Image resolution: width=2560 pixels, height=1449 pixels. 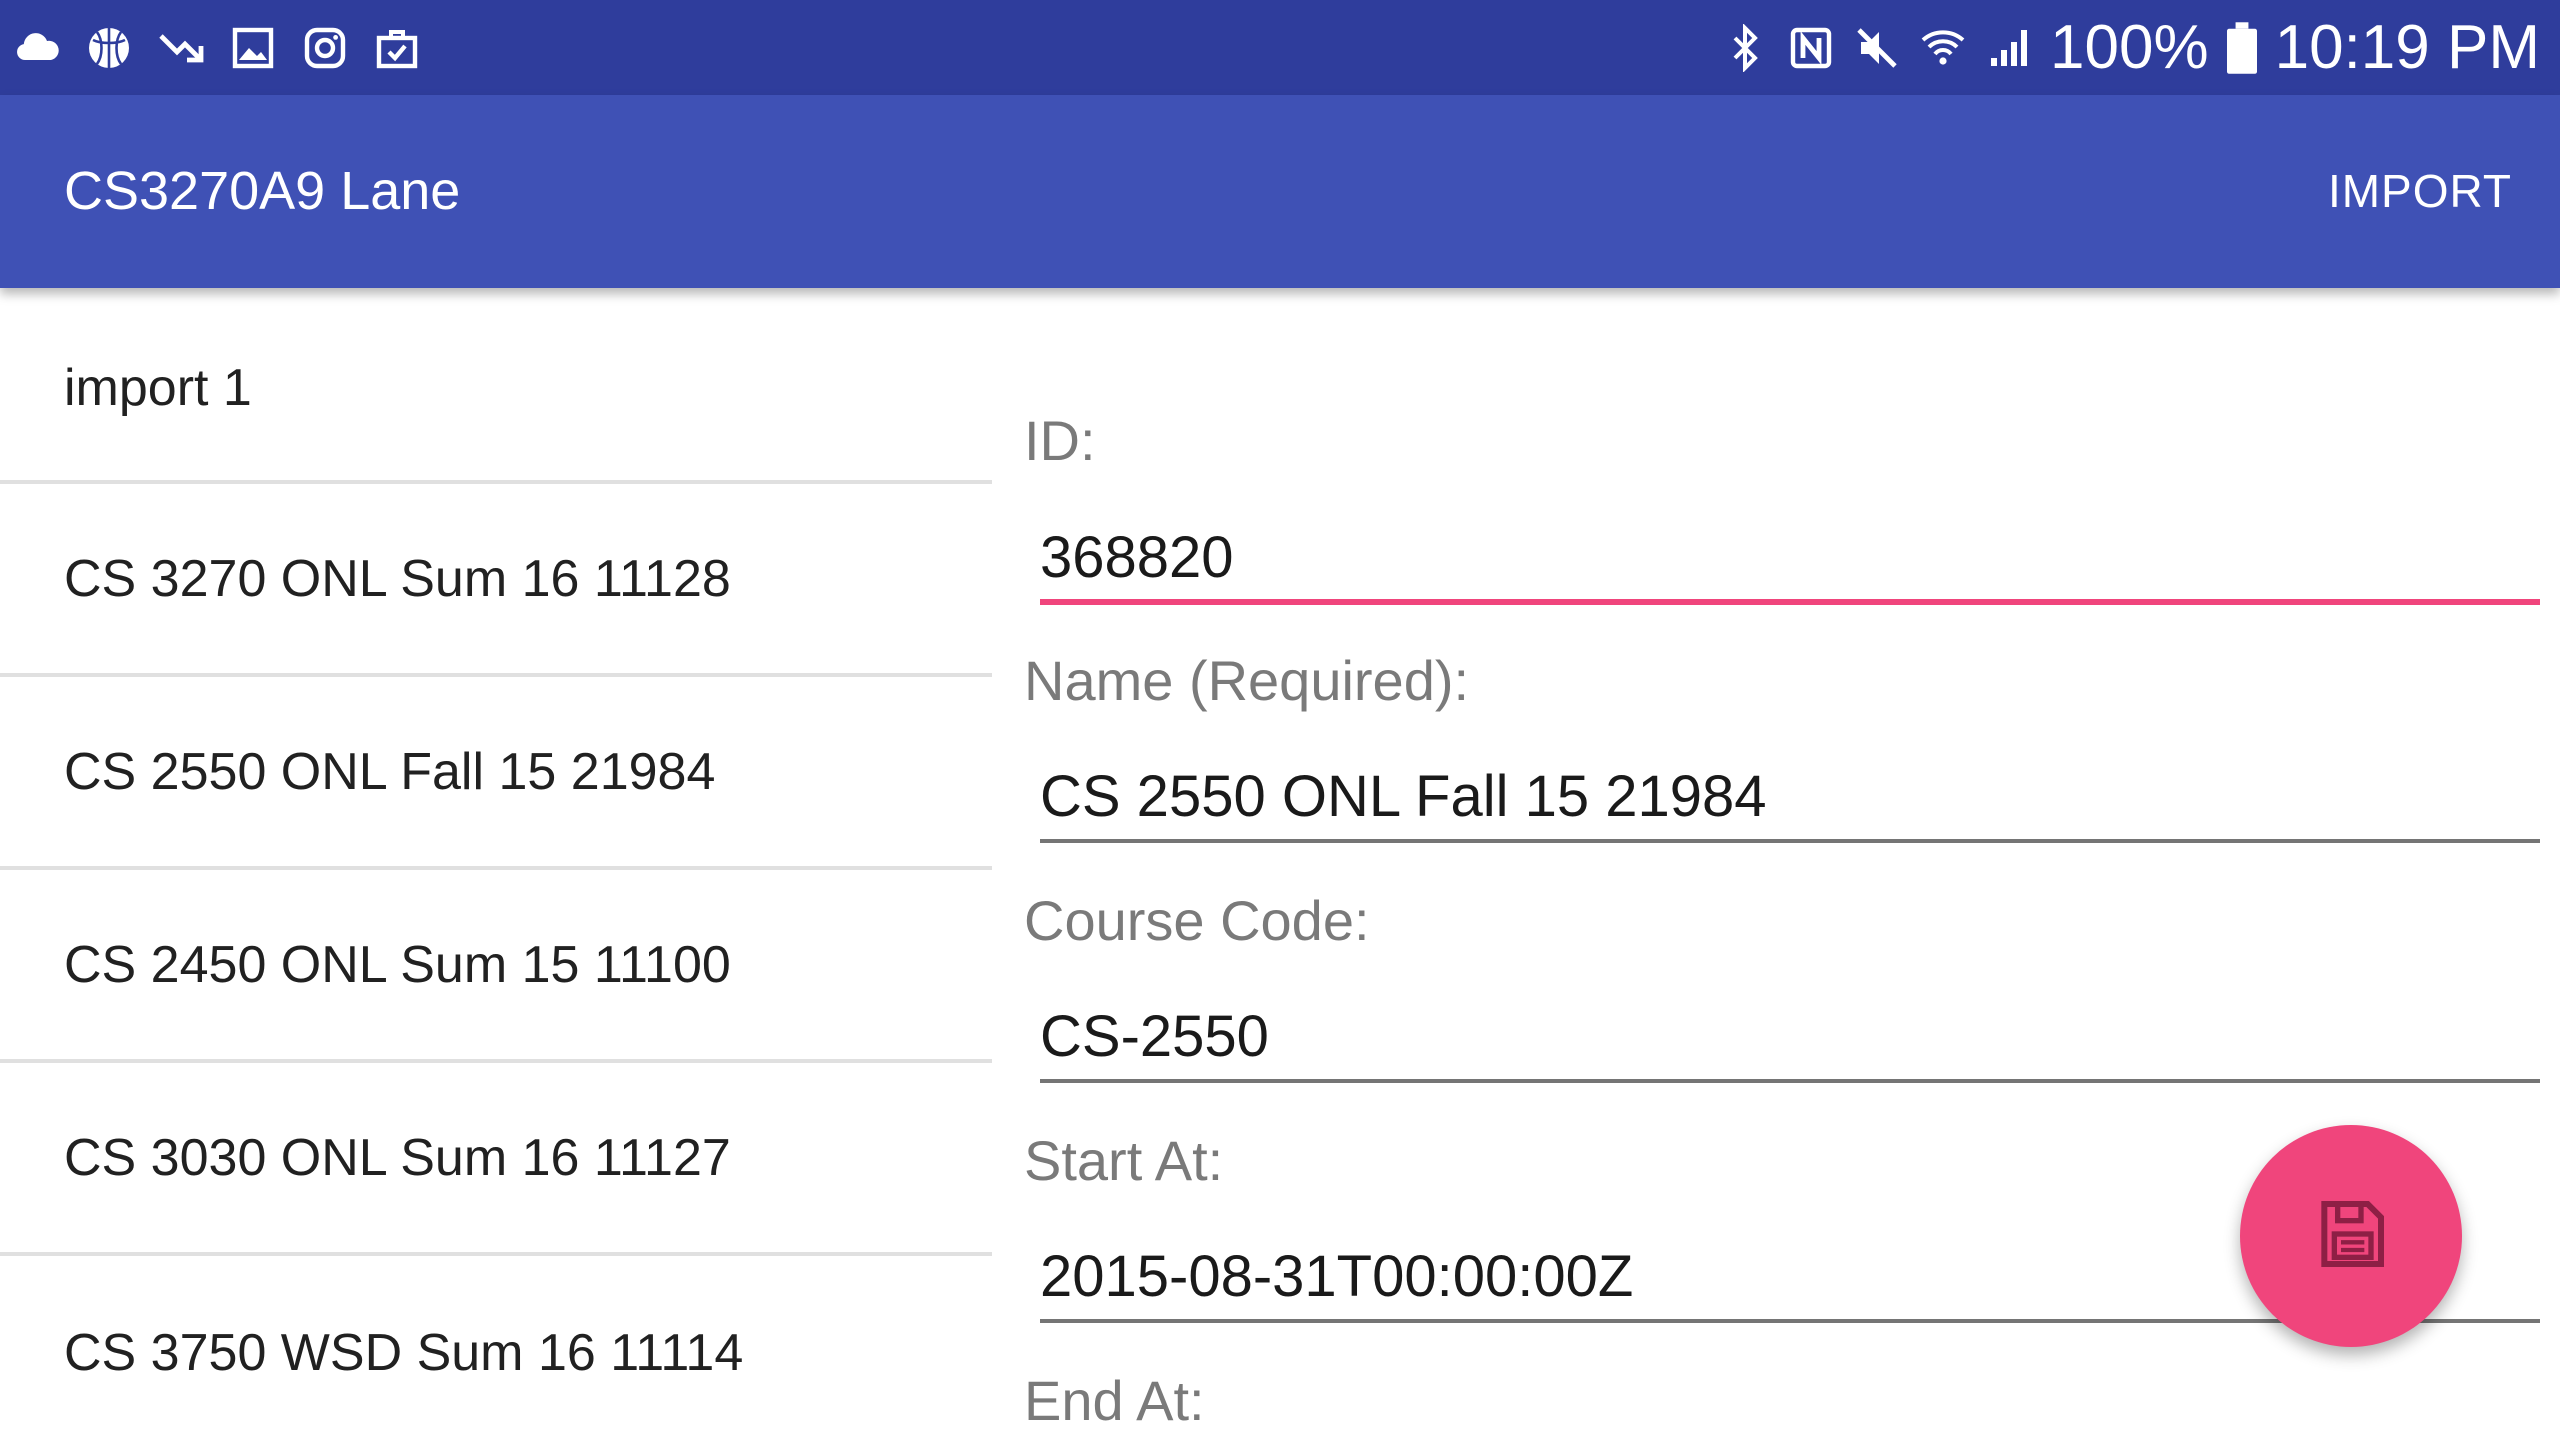 What do you see at coordinates (2420, 191) in the screenshot?
I see `import-button: IMPORT` at bounding box center [2420, 191].